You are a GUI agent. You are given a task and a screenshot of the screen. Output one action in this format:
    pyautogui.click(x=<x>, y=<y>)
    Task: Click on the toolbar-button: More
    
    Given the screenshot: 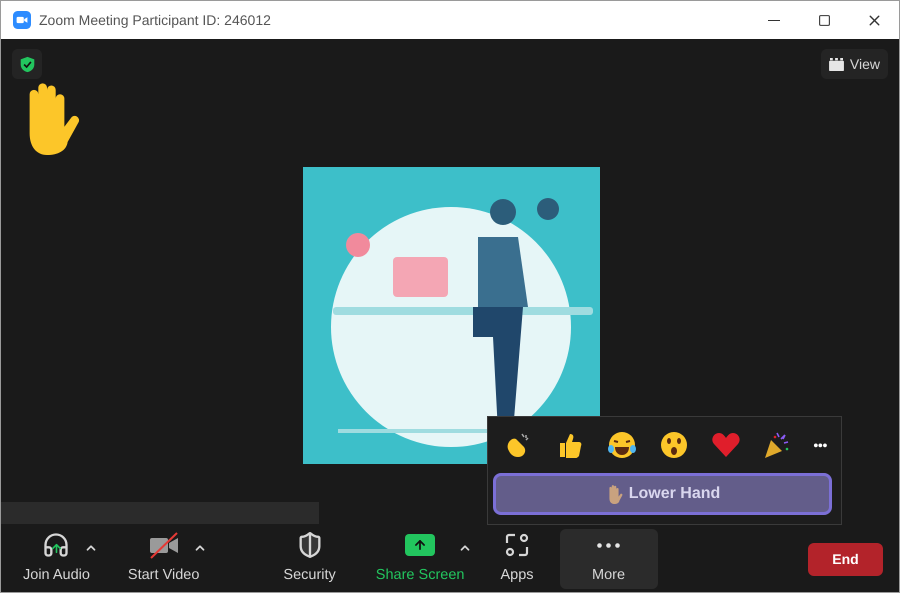 What is the action you would take?
    pyautogui.click(x=609, y=559)
    